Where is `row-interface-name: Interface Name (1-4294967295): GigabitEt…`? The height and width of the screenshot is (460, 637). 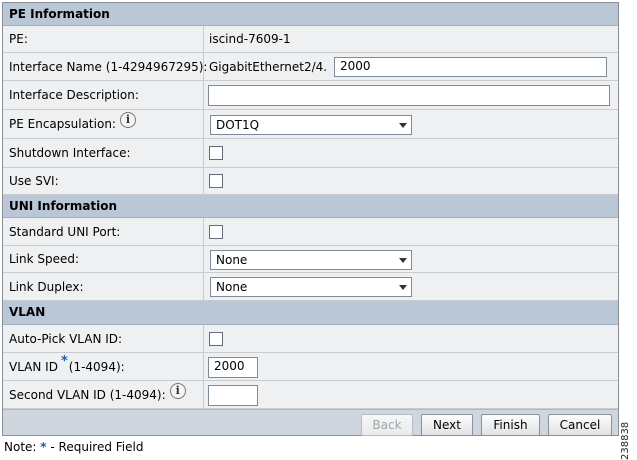
row-interface-name: Interface Name (1-4294967295): GigabitEt… is located at coordinates (310, 67).